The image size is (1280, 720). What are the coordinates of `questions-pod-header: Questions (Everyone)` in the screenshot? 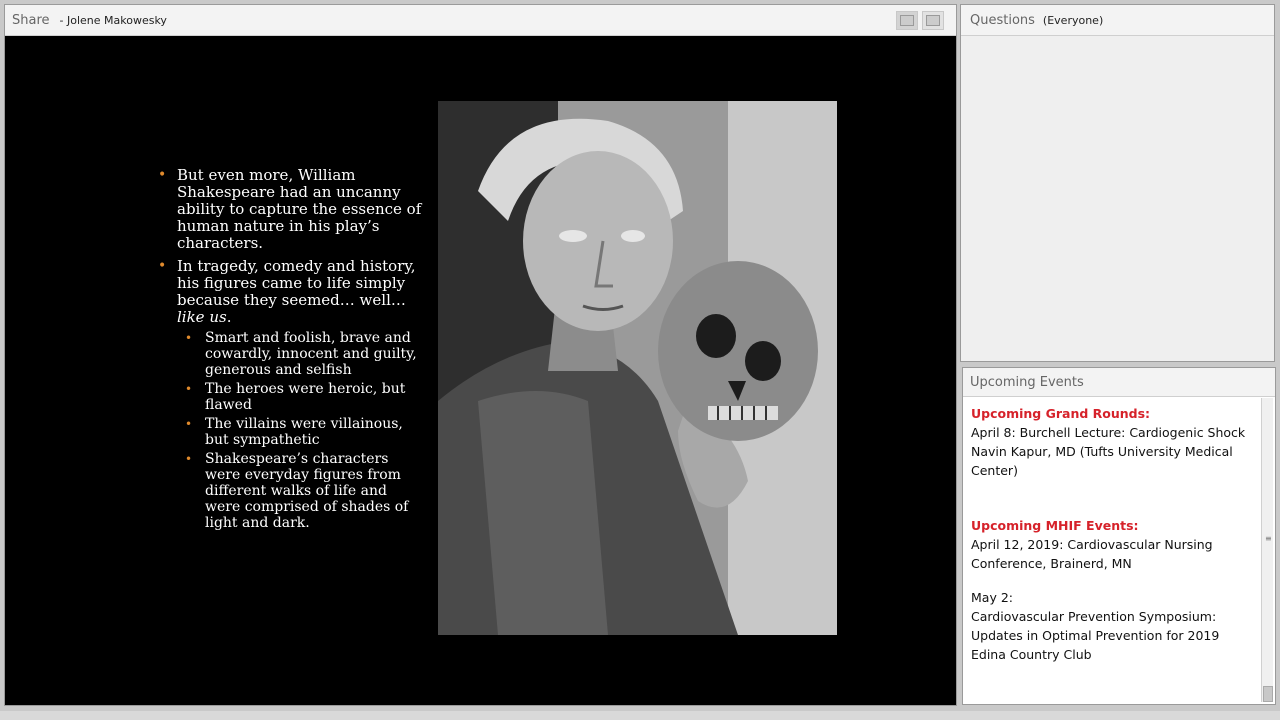 It's located at (1117, 20).